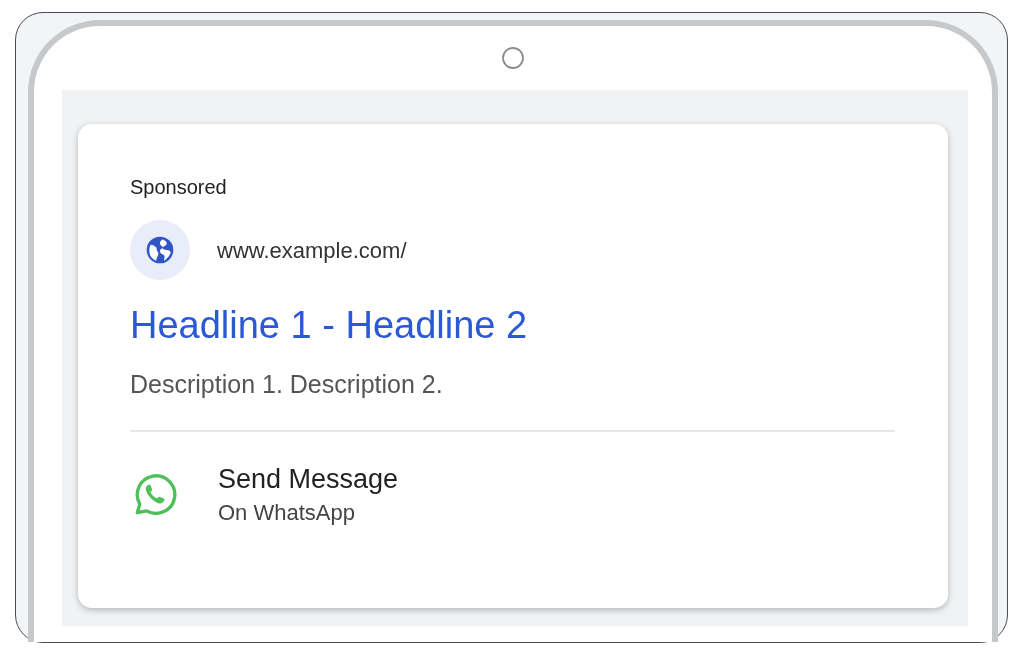 Image resolution: width=1024 pixels, height=656 pixels. What do you see at coordinates (312, 250) in the screenshot?
I see `ad-url: www.example.com/` at bounding box center [312, 250].